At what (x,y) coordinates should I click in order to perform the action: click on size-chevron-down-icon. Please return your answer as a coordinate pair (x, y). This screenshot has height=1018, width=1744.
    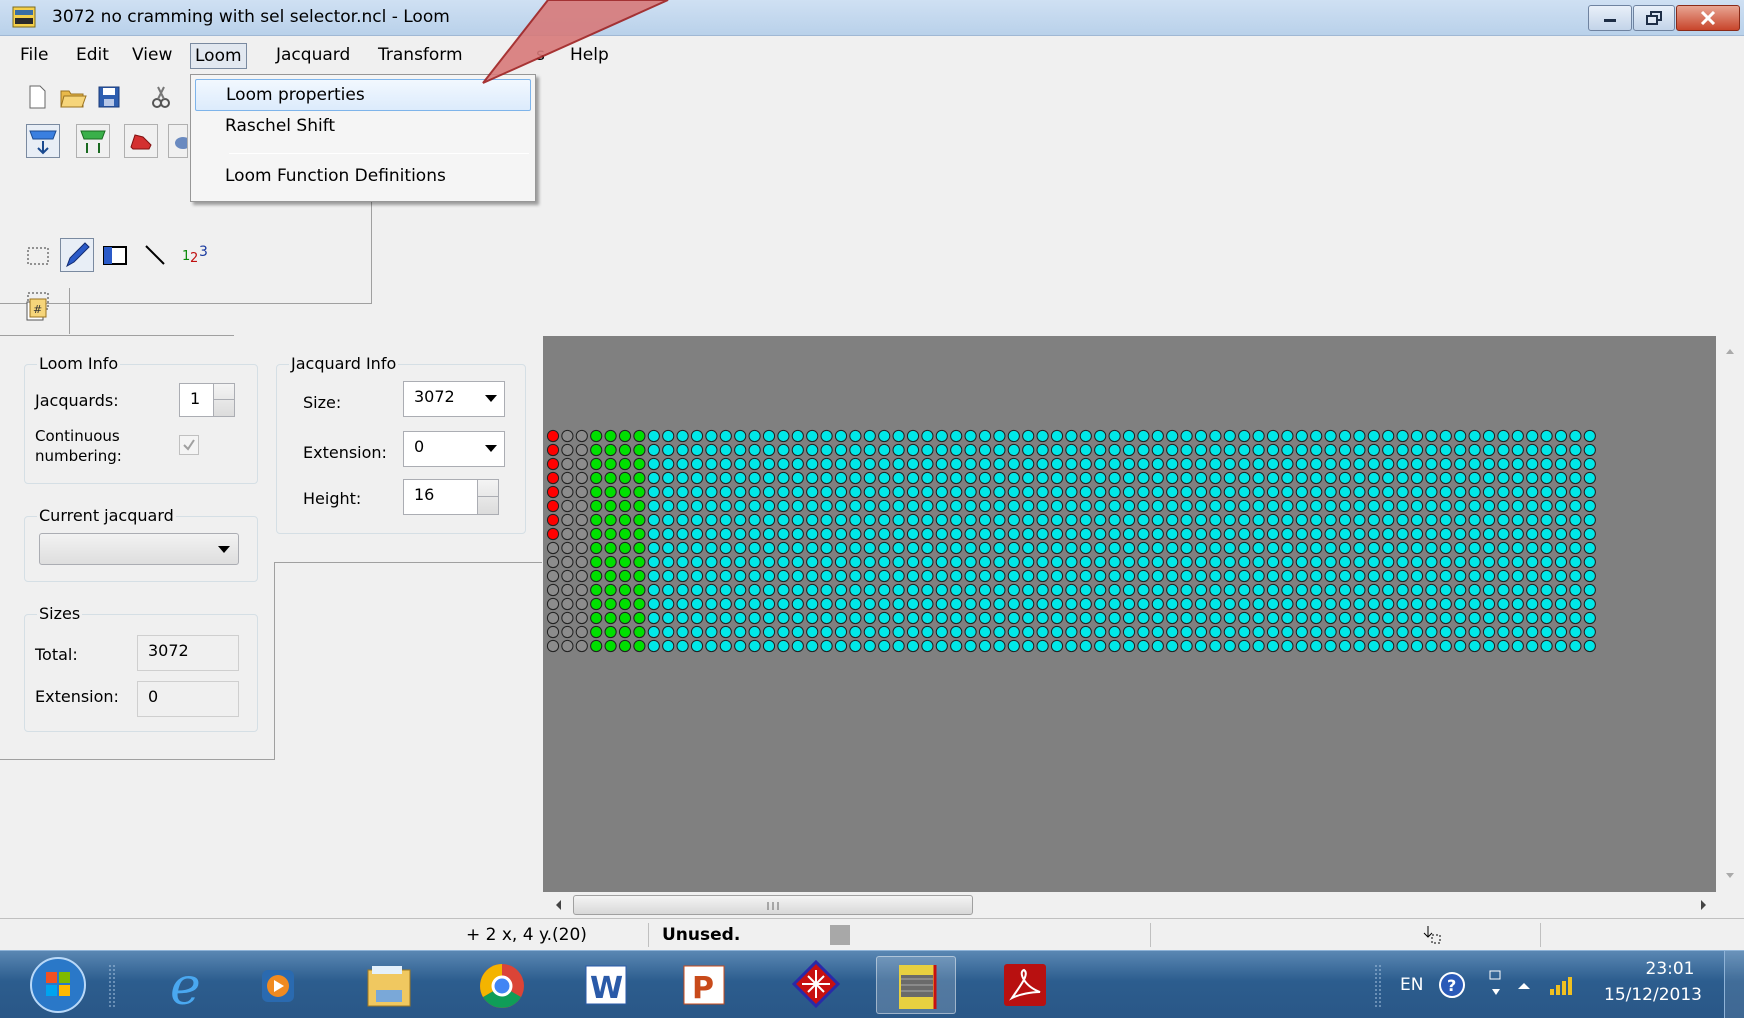
    Looking at the image, I should click on (491, 398).